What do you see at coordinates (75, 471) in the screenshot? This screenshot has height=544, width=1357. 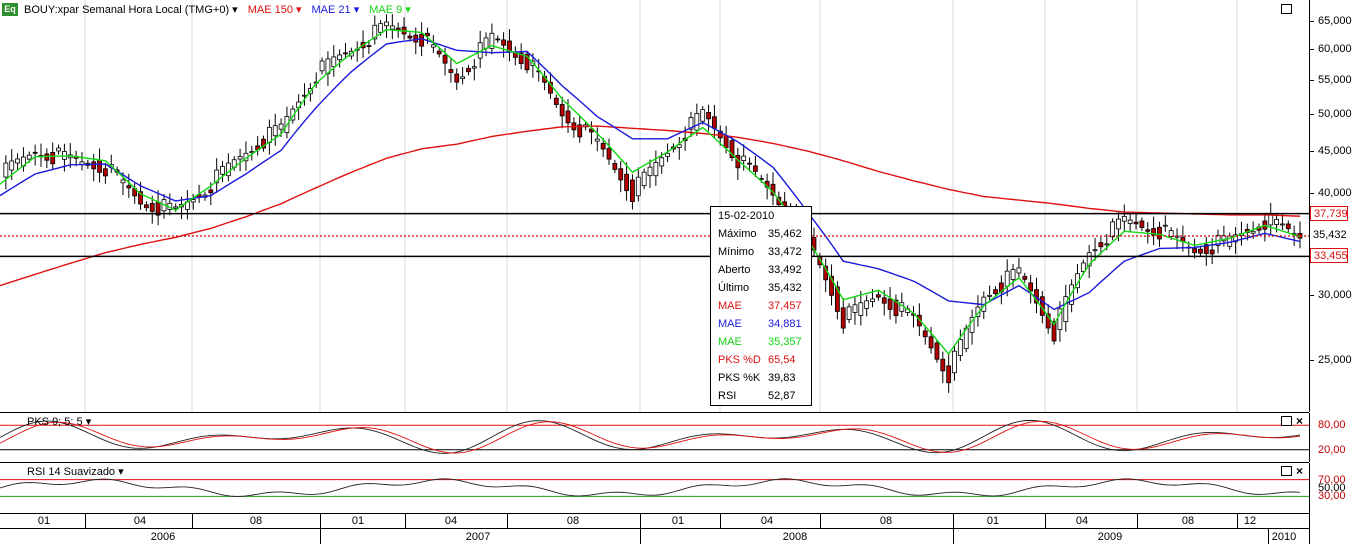 I see `rsi-label: RSI 14 Suavizado ▾` at bounding box center [75, 471].